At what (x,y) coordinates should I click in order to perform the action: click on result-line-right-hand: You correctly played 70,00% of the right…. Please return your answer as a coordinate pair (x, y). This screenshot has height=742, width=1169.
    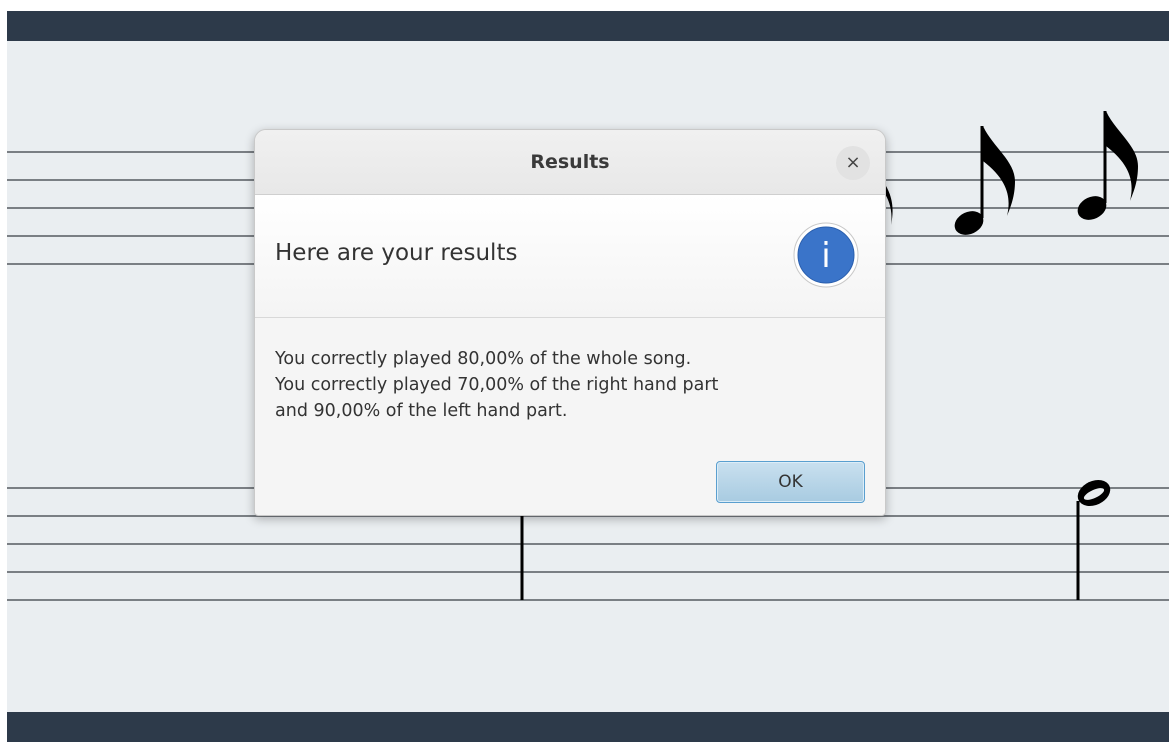
    Looking at the image, I should click on (497, 385).